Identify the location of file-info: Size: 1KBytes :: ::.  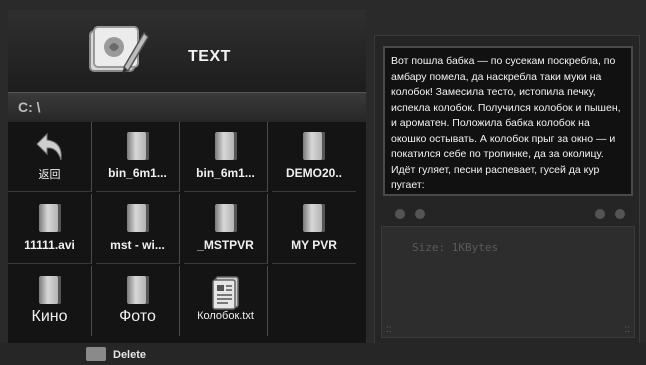
(508, 282).